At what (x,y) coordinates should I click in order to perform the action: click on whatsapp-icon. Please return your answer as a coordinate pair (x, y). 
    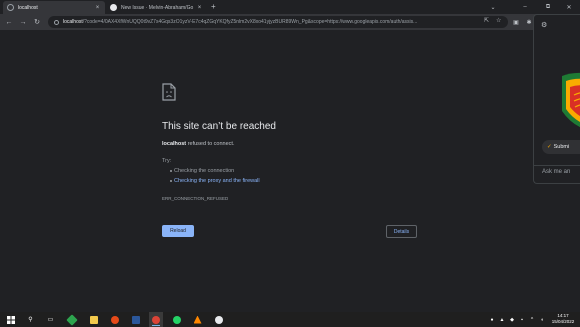
    Looking at the image, I should click on (176, 319).